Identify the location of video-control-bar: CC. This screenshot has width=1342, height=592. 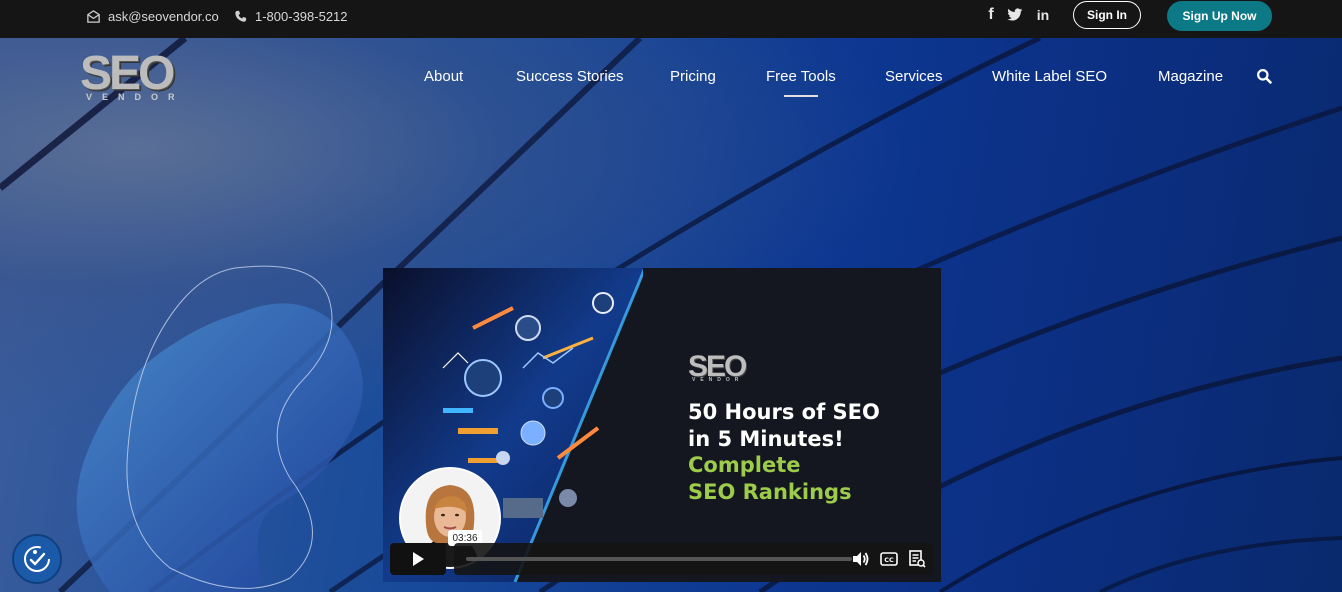
(693, 559).